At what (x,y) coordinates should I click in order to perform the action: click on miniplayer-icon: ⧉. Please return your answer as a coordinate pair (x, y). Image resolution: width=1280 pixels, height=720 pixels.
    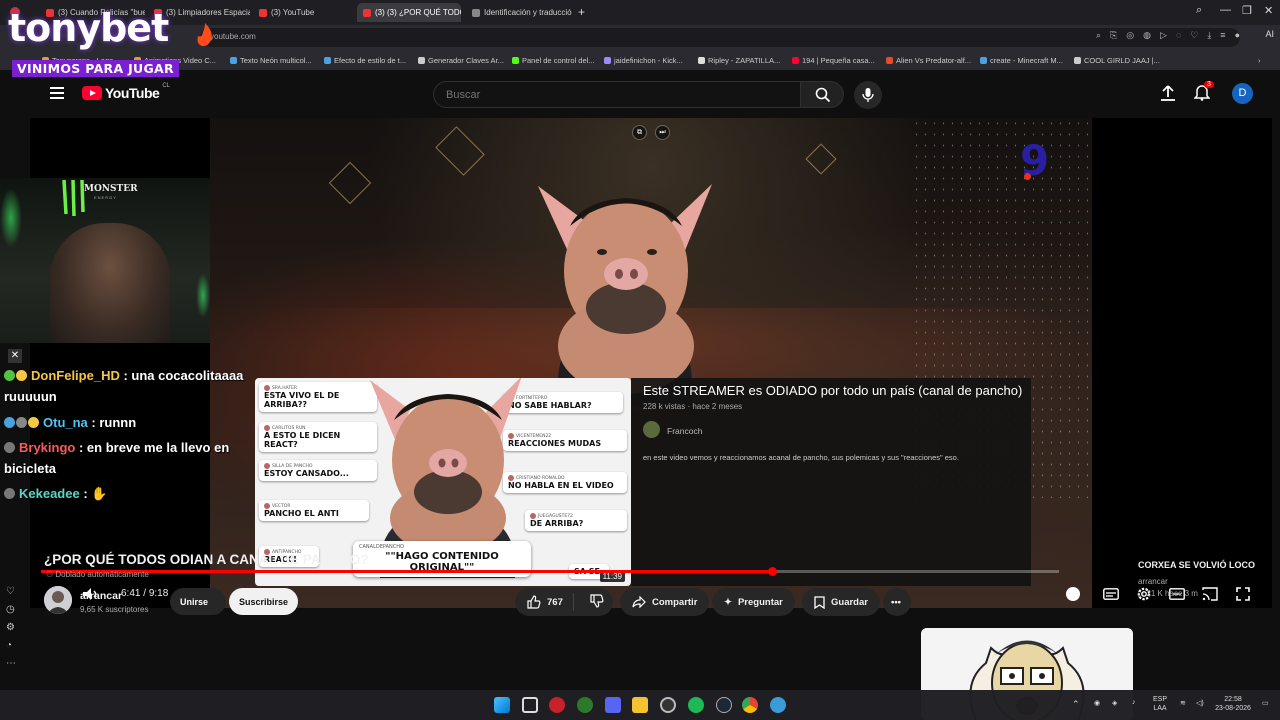
    Looking at the image, I should click on (639, 132).